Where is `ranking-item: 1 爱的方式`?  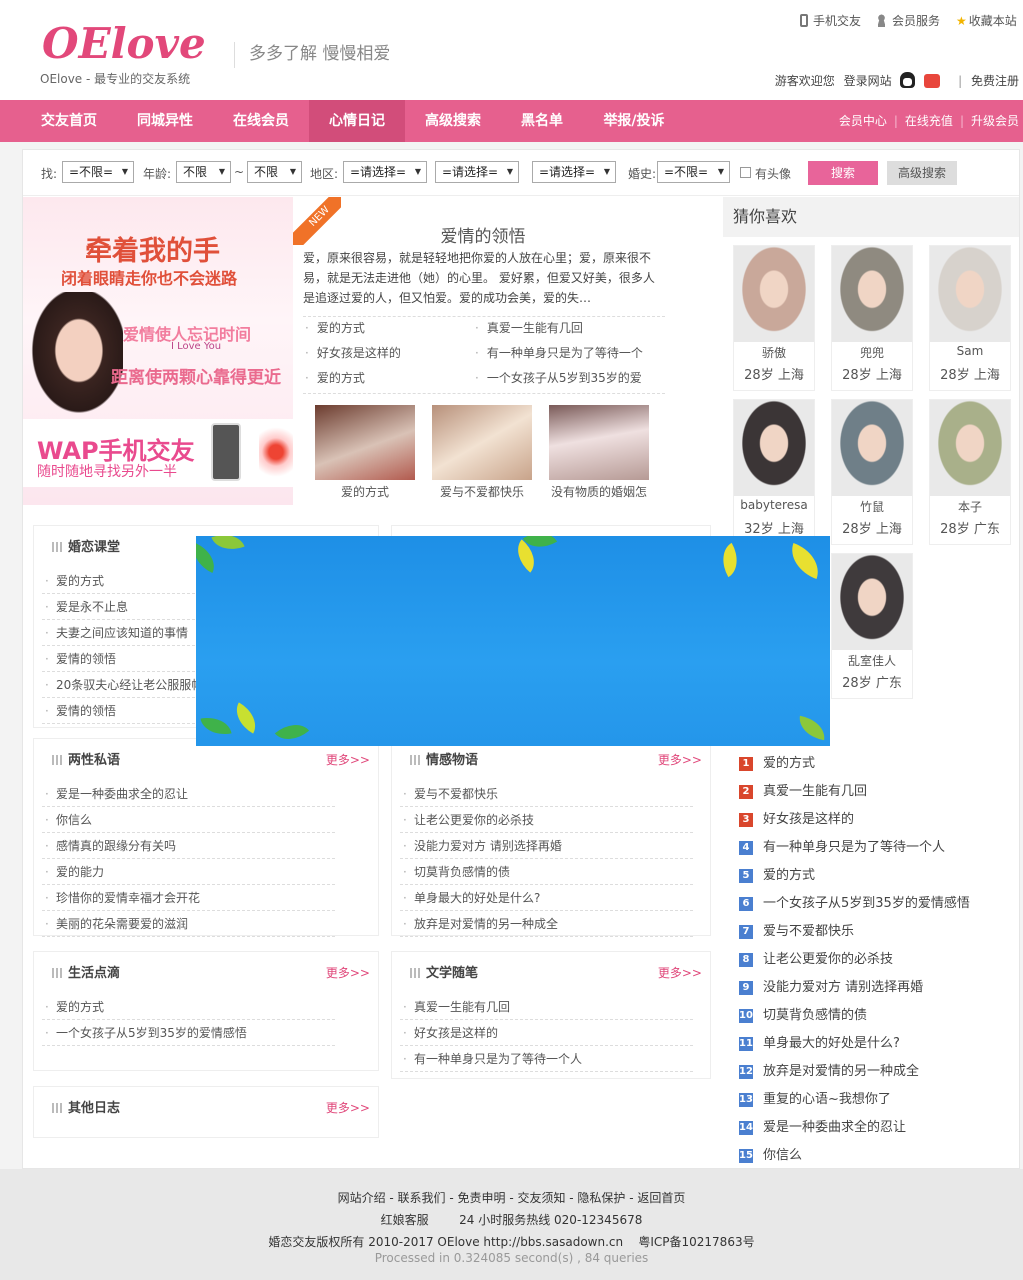 ranking-item: 1 爱的方式 is located at coordinates (777, 761).